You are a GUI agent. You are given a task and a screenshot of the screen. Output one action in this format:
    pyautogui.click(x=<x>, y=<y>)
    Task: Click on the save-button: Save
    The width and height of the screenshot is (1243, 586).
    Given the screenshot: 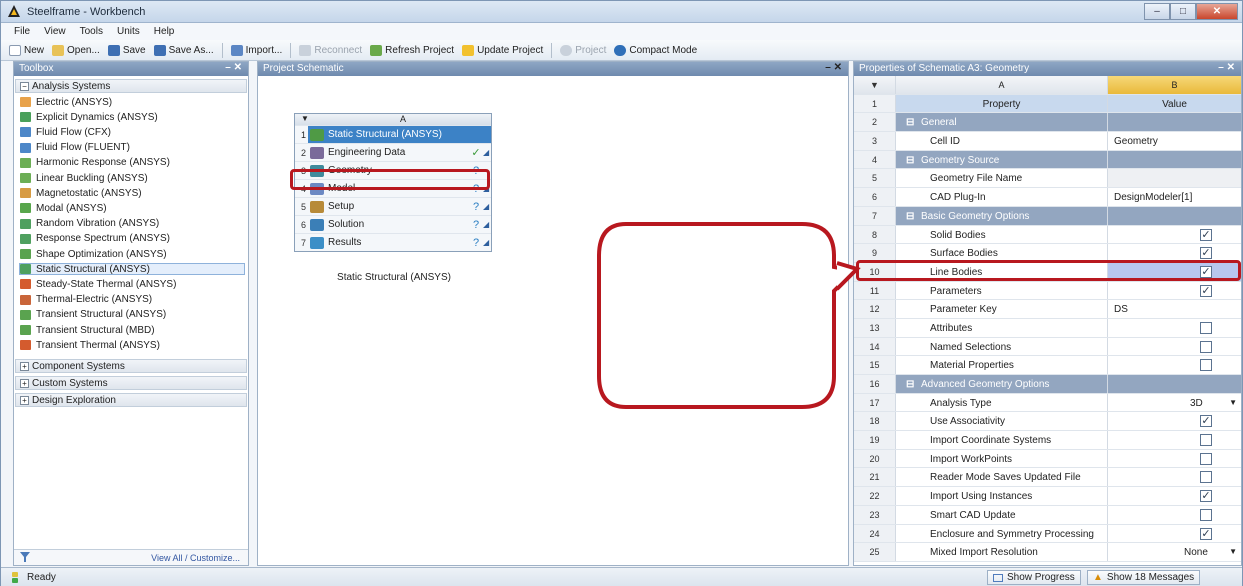 What is the action you would take?
    pyautogui.click(x=126, y=50)
    